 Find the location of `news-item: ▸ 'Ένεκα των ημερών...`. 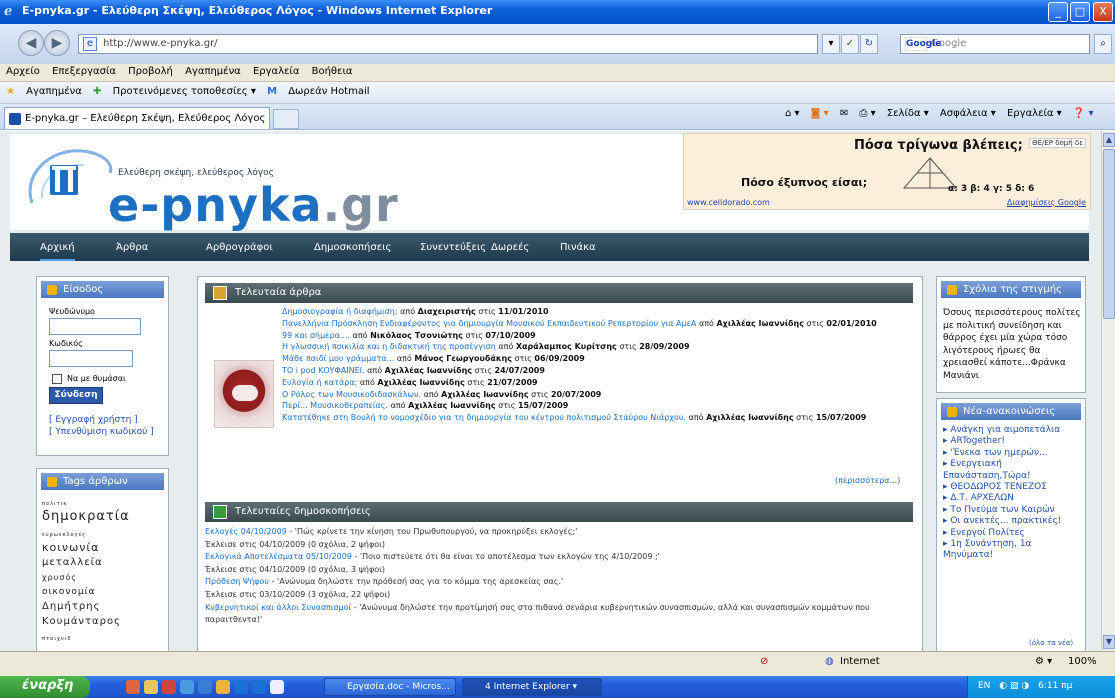

news-item: ▸ 'Ένεκα των ημερών... is located at coordinates (1012, 453).